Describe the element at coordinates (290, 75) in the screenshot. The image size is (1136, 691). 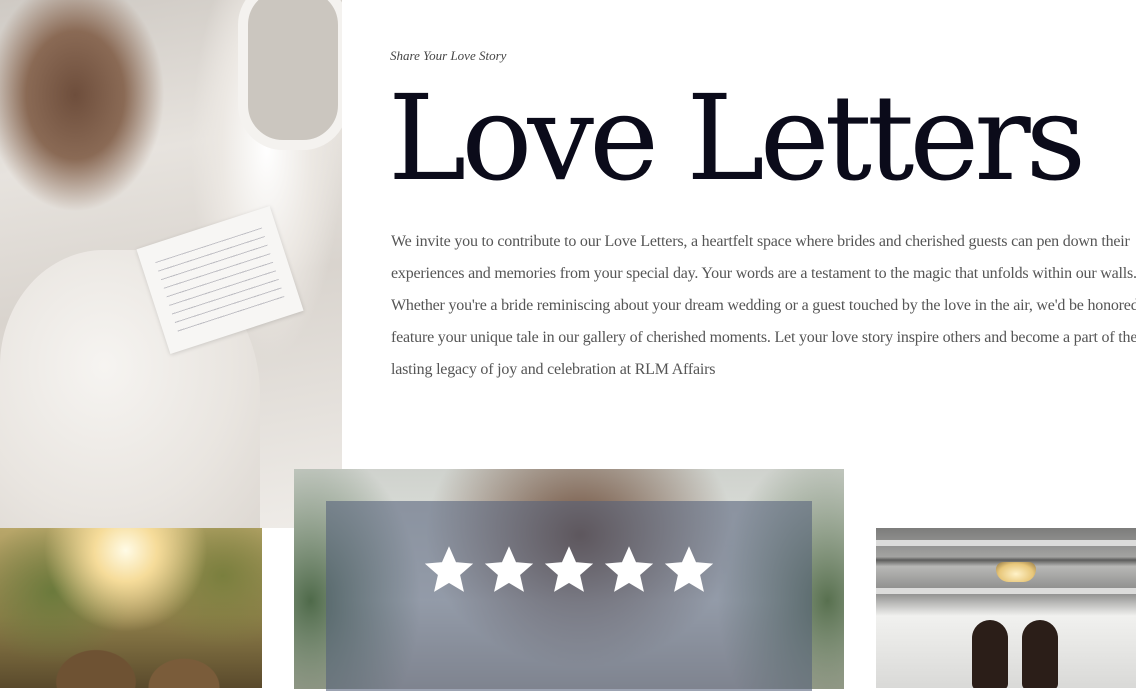
I see `mirror-detail` at that location.